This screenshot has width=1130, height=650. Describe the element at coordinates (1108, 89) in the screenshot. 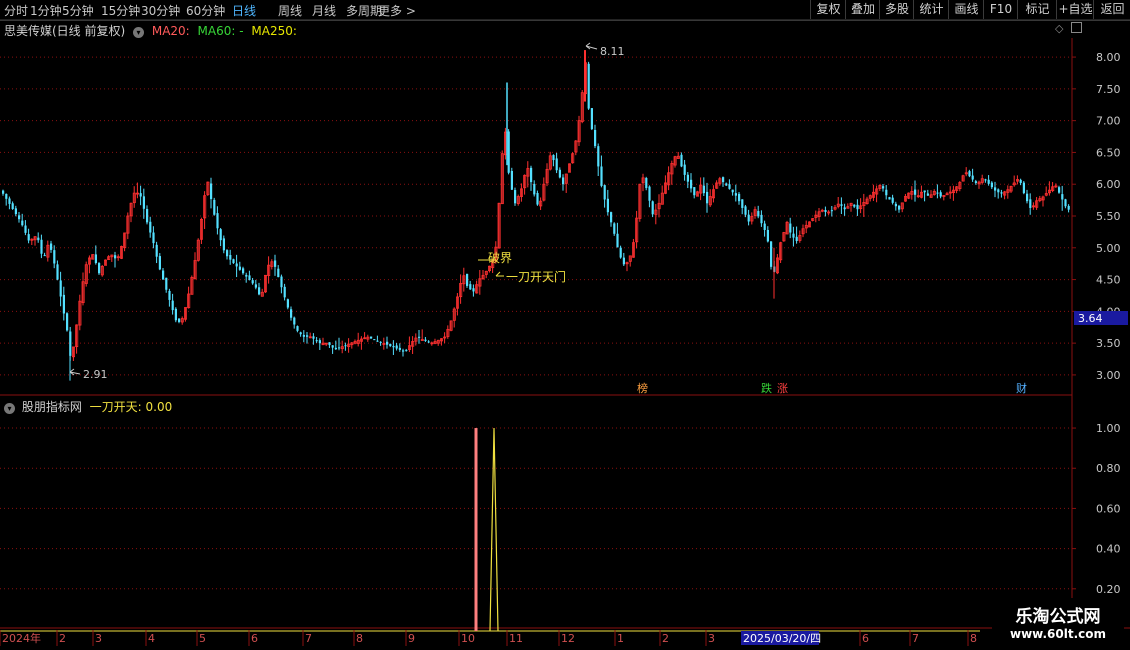

I see `price-tick-label-9: 7.50` at that location.